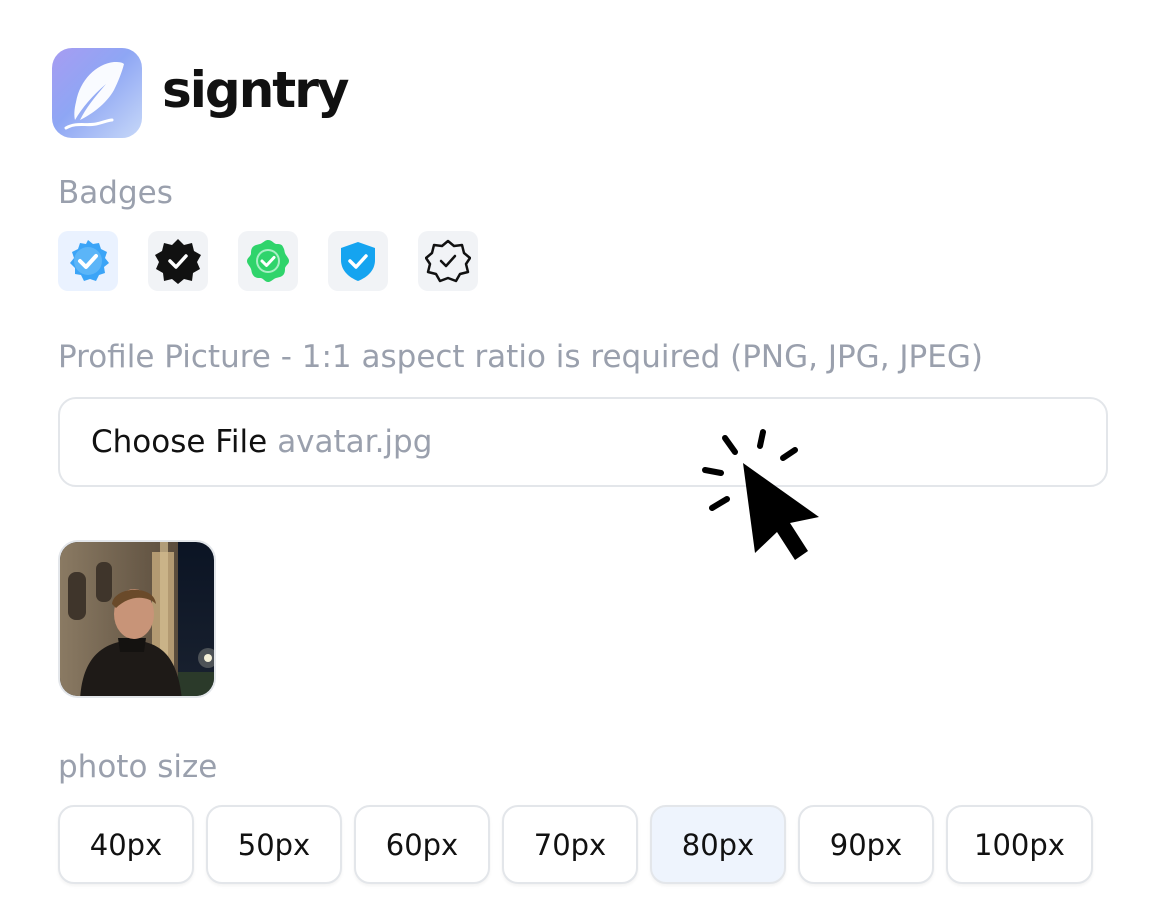 The height and width of the screenshot is (918, 1164). I want to click on badge-option-black, so click(178, 261).